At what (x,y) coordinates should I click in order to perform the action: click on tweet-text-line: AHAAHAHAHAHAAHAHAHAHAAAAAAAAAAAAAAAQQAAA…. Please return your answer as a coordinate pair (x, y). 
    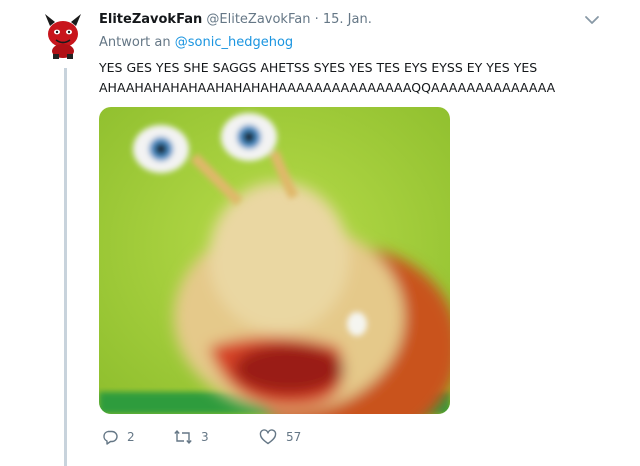
    Looking at the image, I should click on (327, 87).